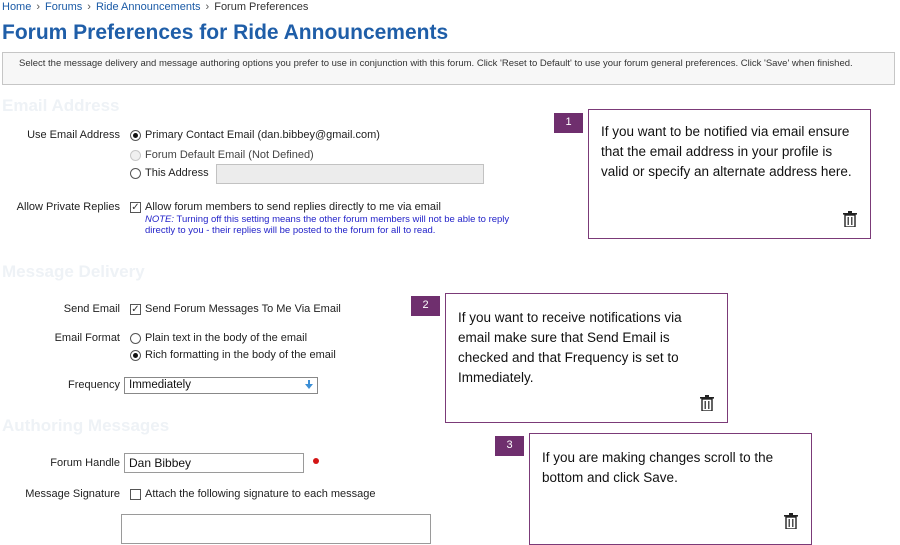 The width and height of the screenshot is (900, 545). Describe the element at coordinates (177, 173) in the screenshot. I see `this-address-option-label: This Address` at that location.